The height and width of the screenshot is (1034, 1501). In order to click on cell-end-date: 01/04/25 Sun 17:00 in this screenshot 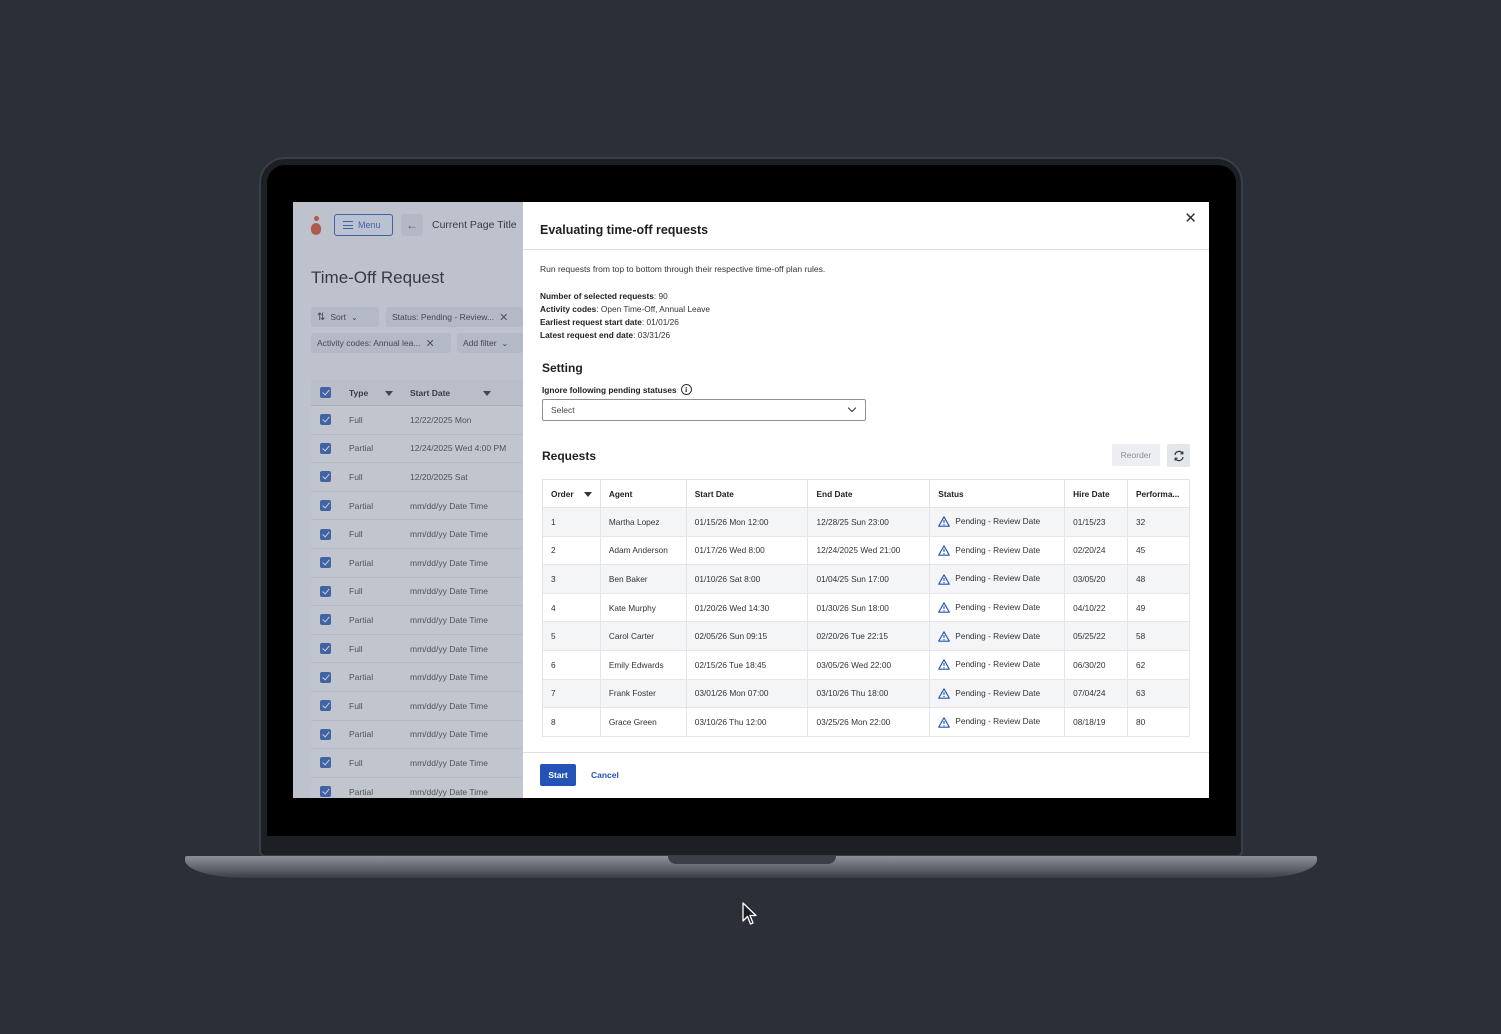, I will do `click(869, 579)`.